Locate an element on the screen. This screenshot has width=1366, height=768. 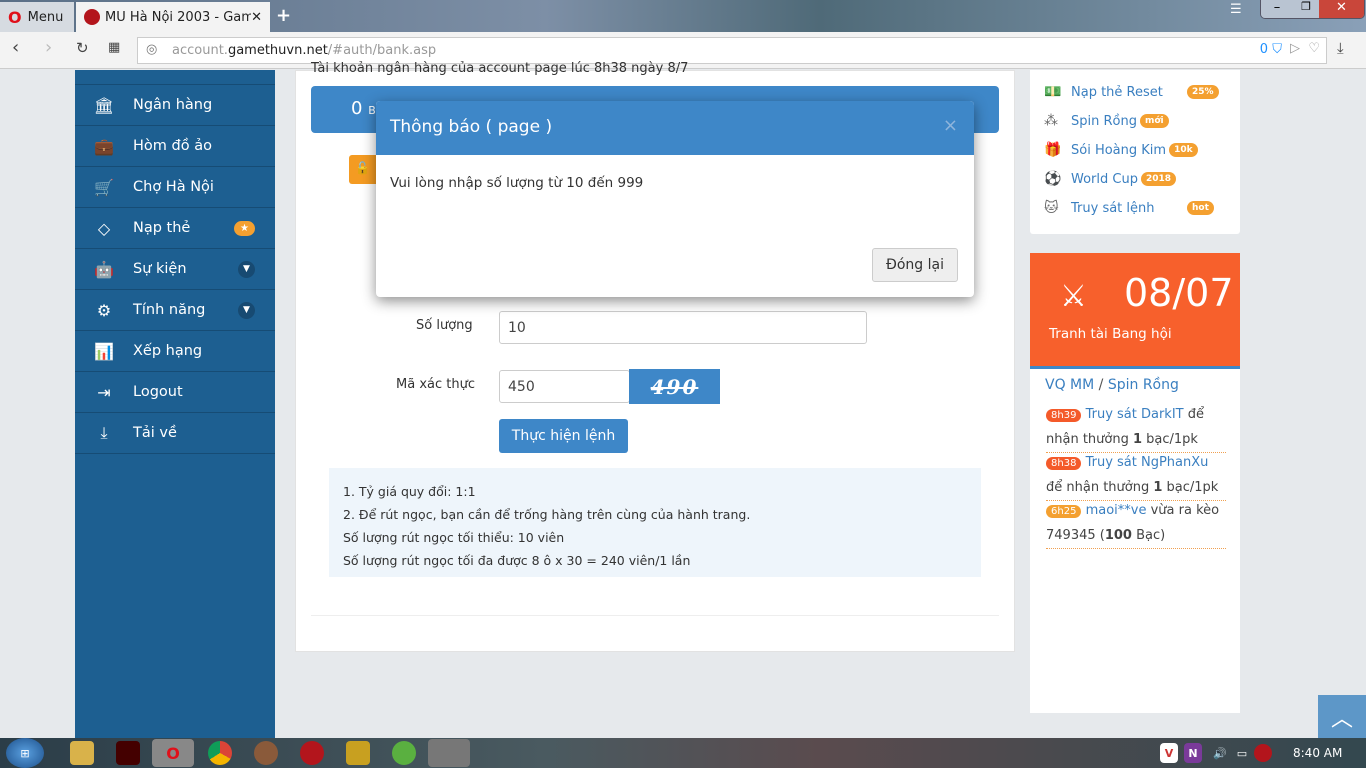
sidebar-item-6: 📊 Xếp hạng is located at coordinates (175, 351).